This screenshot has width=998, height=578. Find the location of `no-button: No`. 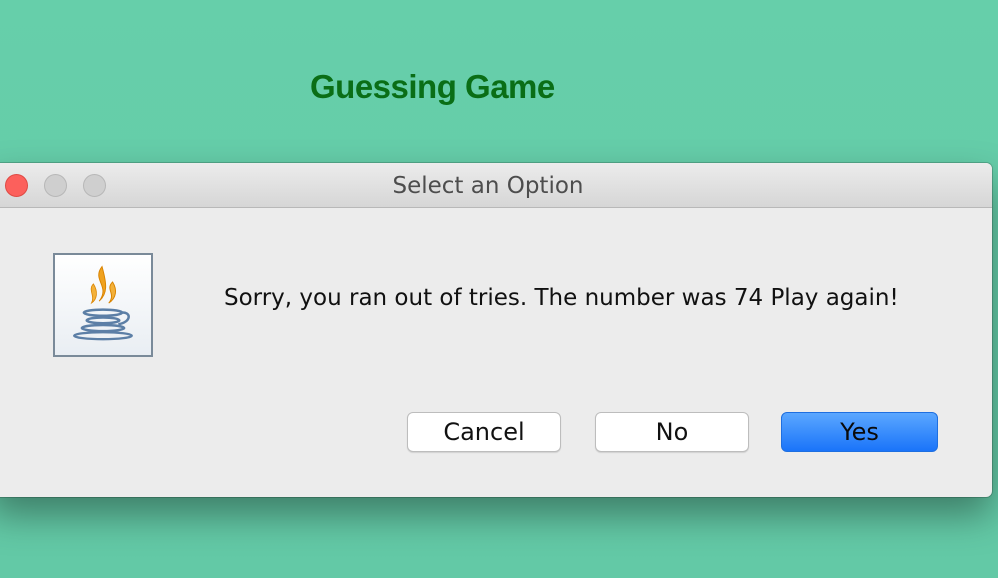

no-button: No is located at coordinates (672, 432).